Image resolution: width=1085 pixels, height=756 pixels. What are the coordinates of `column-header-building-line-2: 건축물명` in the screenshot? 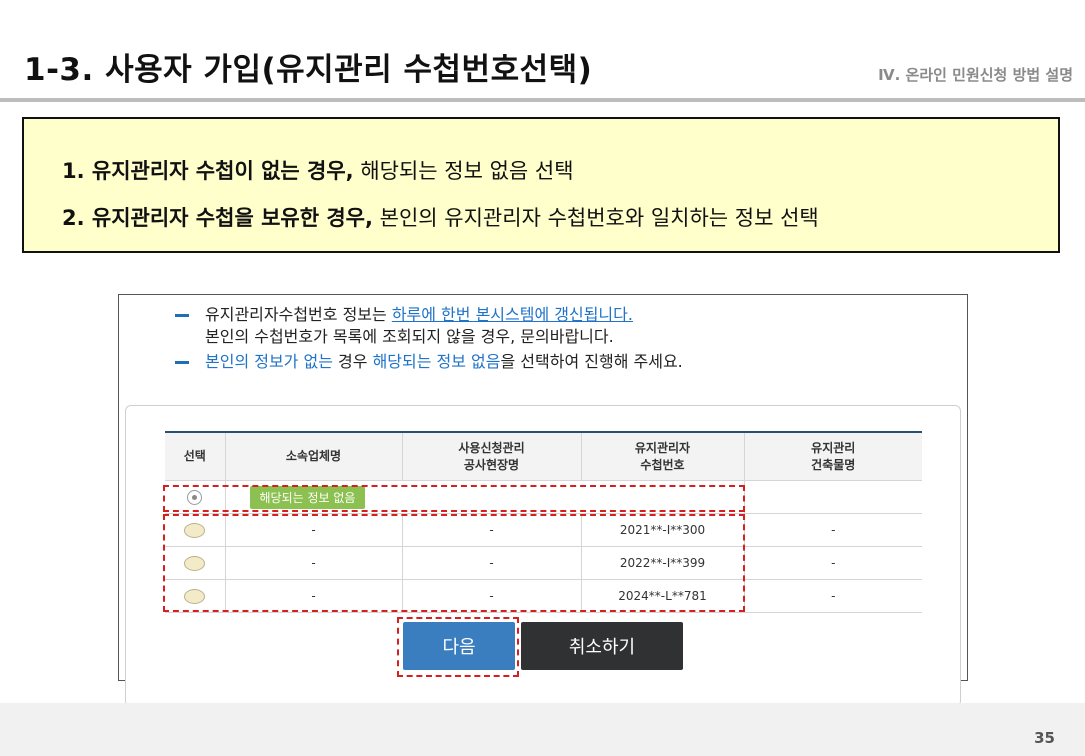 It's located at (833, 464).